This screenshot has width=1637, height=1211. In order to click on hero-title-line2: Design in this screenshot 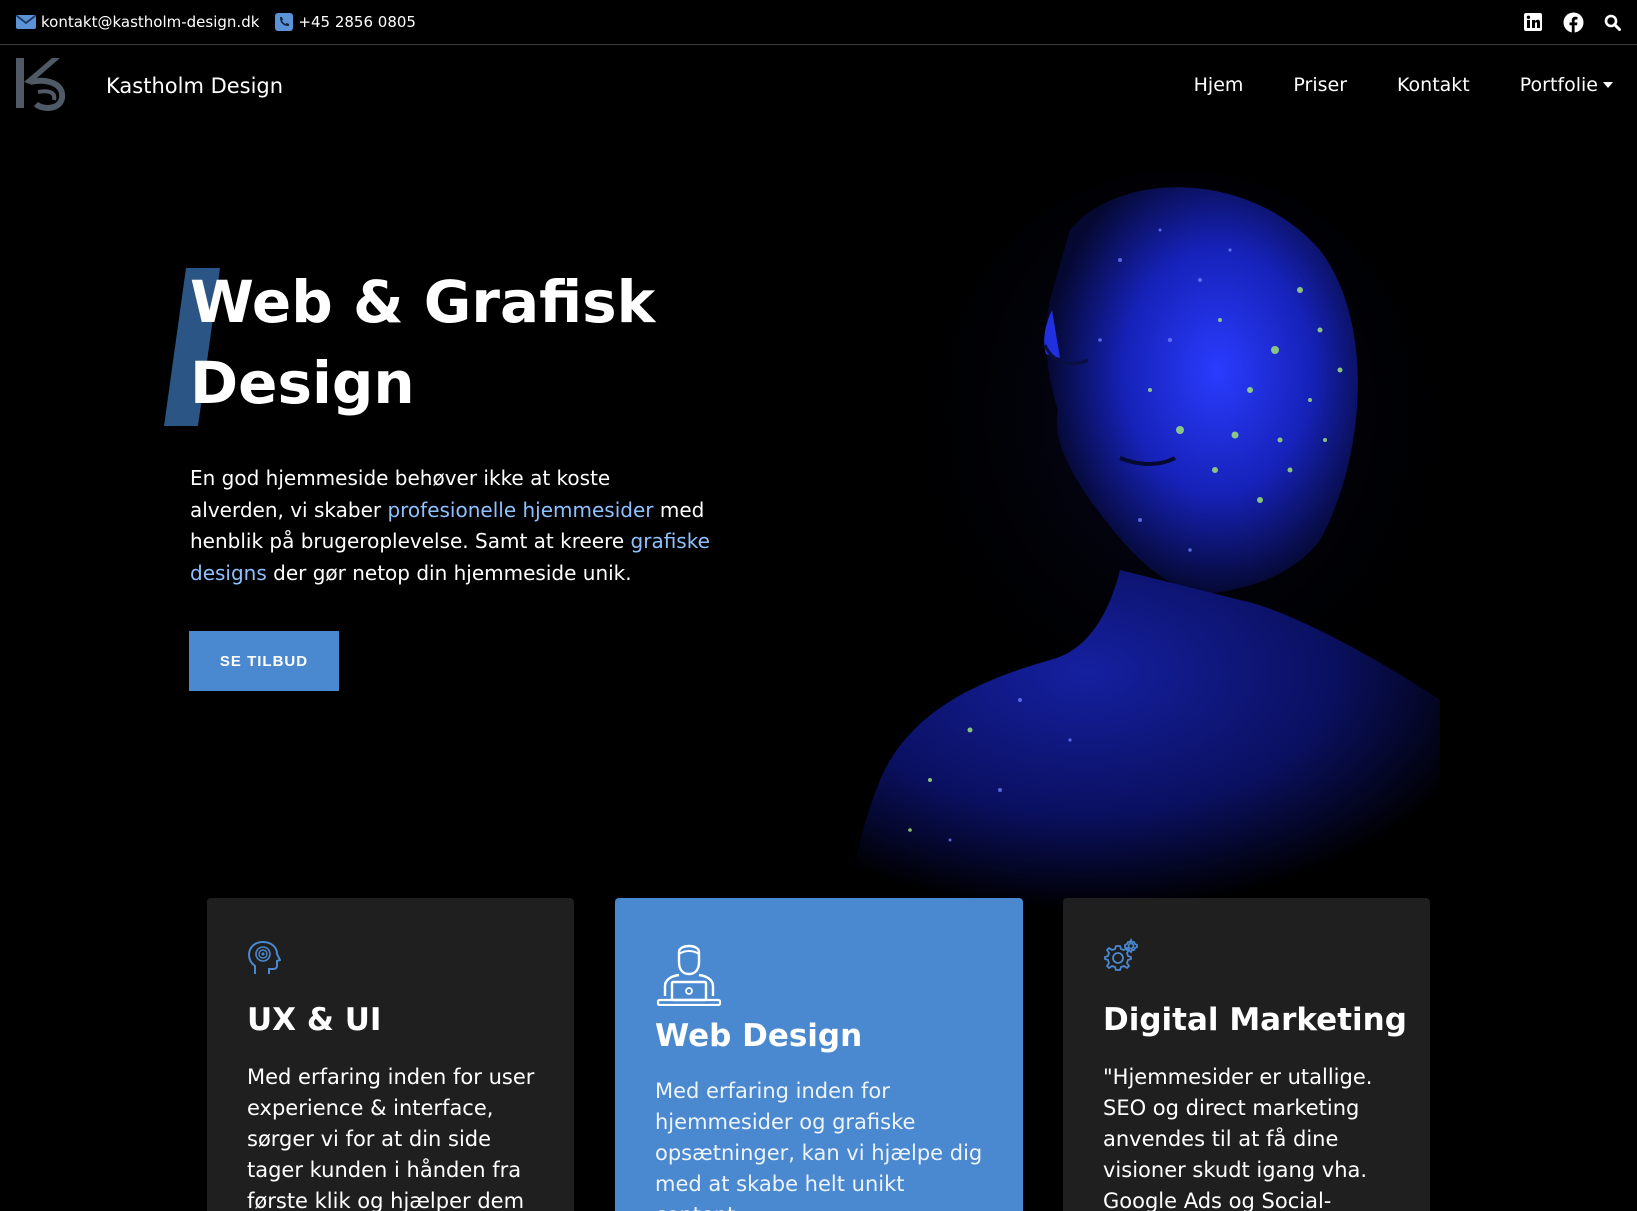, I will do `click(302, 383)`.